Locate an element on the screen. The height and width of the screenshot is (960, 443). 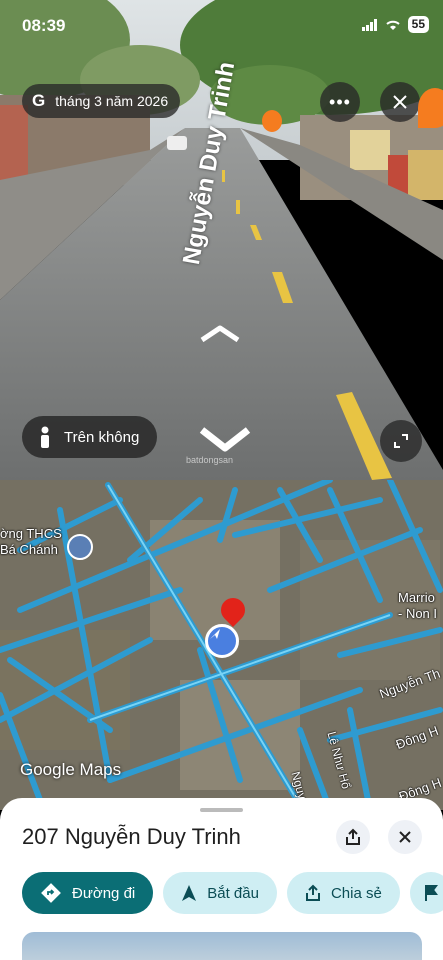
capture-date: tháng 3 năm 2026 is located at coordinates (112, 101).